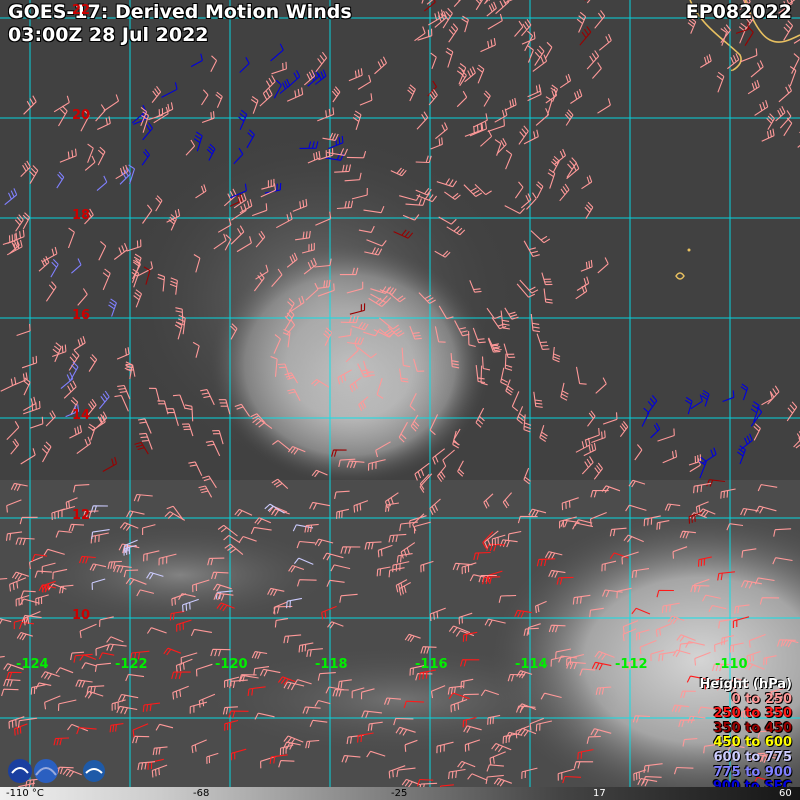 This screenshot has height=800, width=800. What do you see at coordinates (81, 315) in the screenshot?
I see `lat-label: 16` at bounding box center [81, 315].